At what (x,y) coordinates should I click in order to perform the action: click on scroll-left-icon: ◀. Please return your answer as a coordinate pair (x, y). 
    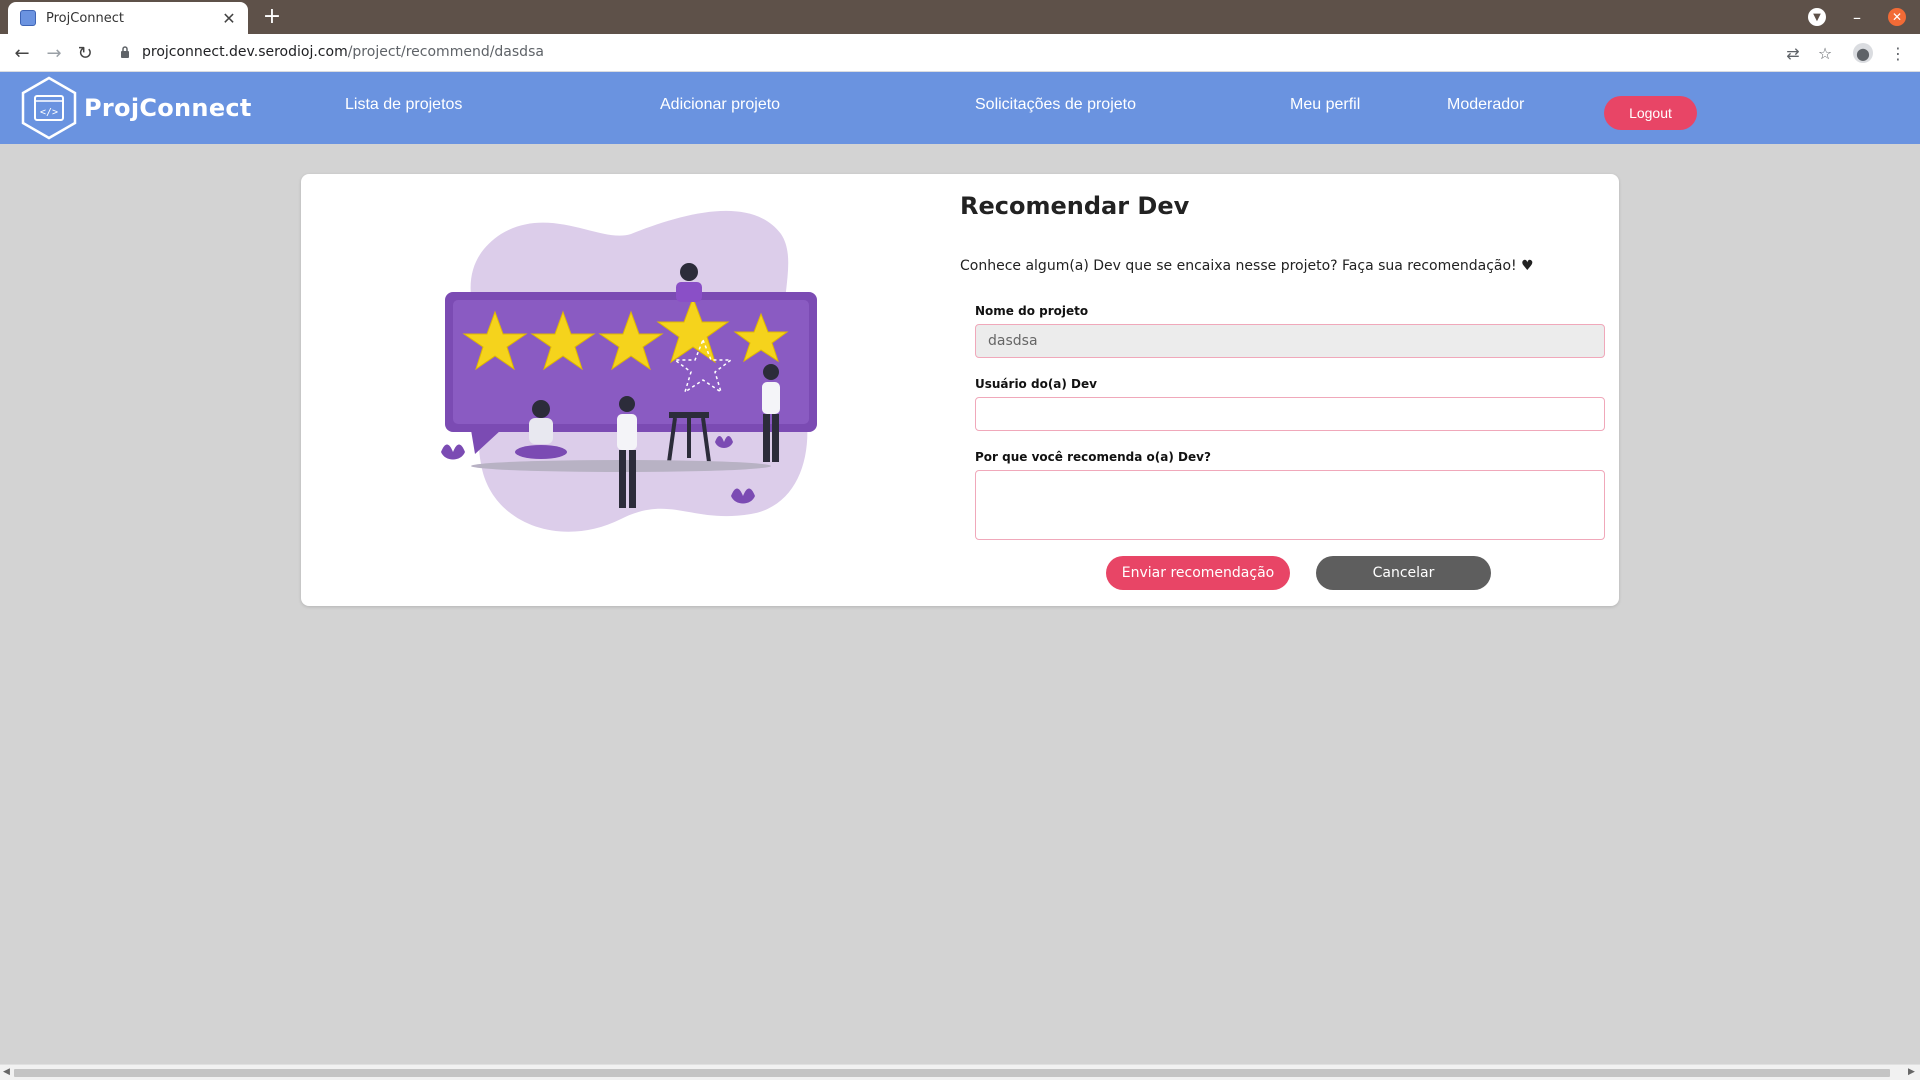
    Looking at the image, I should click on (6, 1072).